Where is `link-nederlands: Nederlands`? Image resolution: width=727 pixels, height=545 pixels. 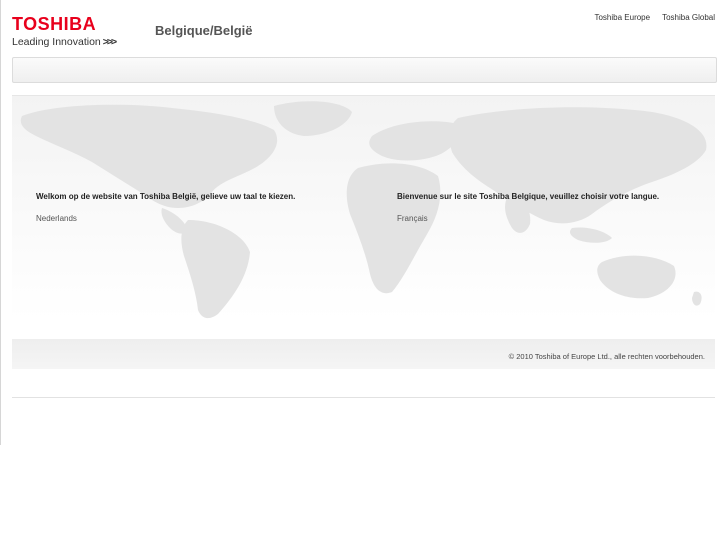 link-nederlands: Nederlands is located at coordinates (56, 218).